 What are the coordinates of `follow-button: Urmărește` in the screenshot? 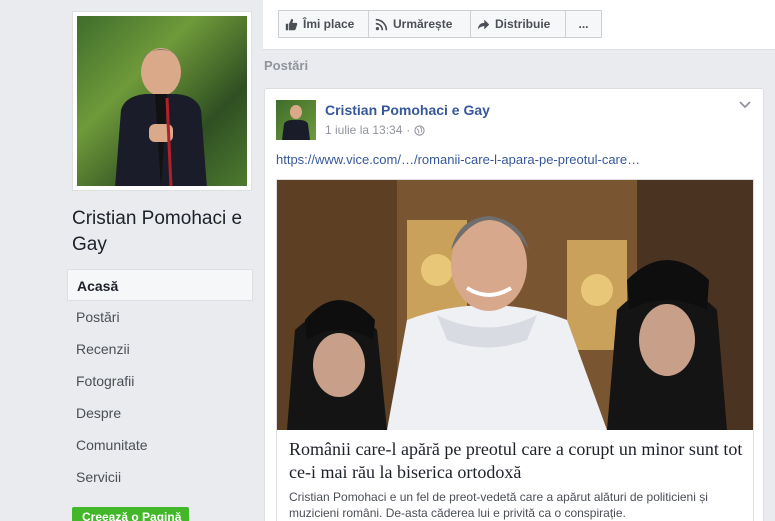 It's located at (419, 24).